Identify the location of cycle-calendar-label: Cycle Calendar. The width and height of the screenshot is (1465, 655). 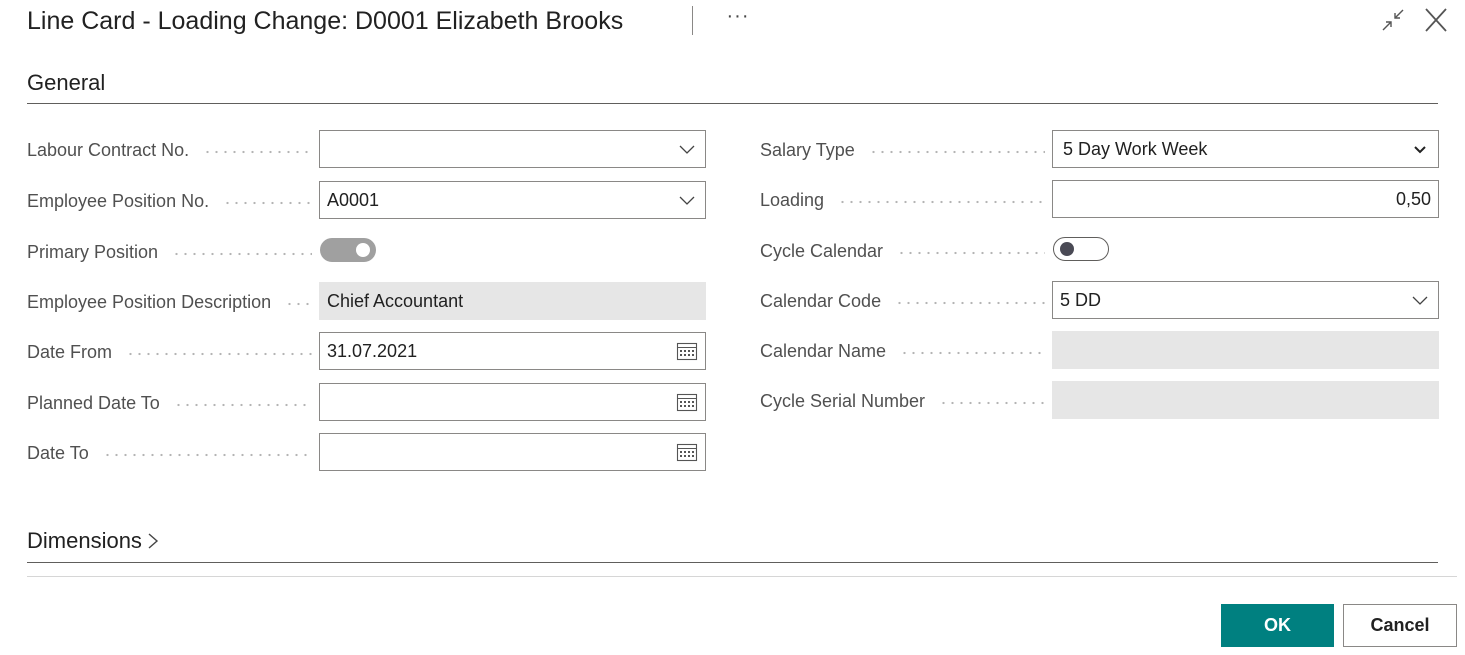
(902, 251).